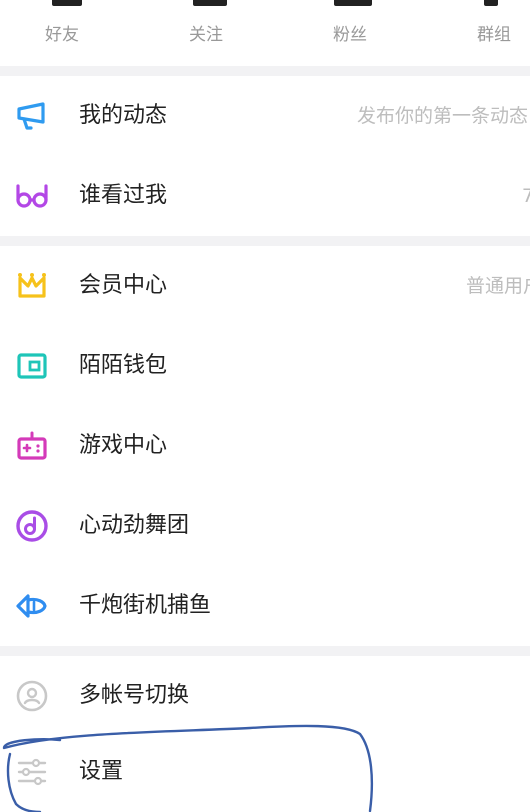  What do you see at coordinates (265, 116) in the screenshot?
I see `menu-item-my-posts: 我的动态 发布你的第一条动态` at bounding box center [265, 116].